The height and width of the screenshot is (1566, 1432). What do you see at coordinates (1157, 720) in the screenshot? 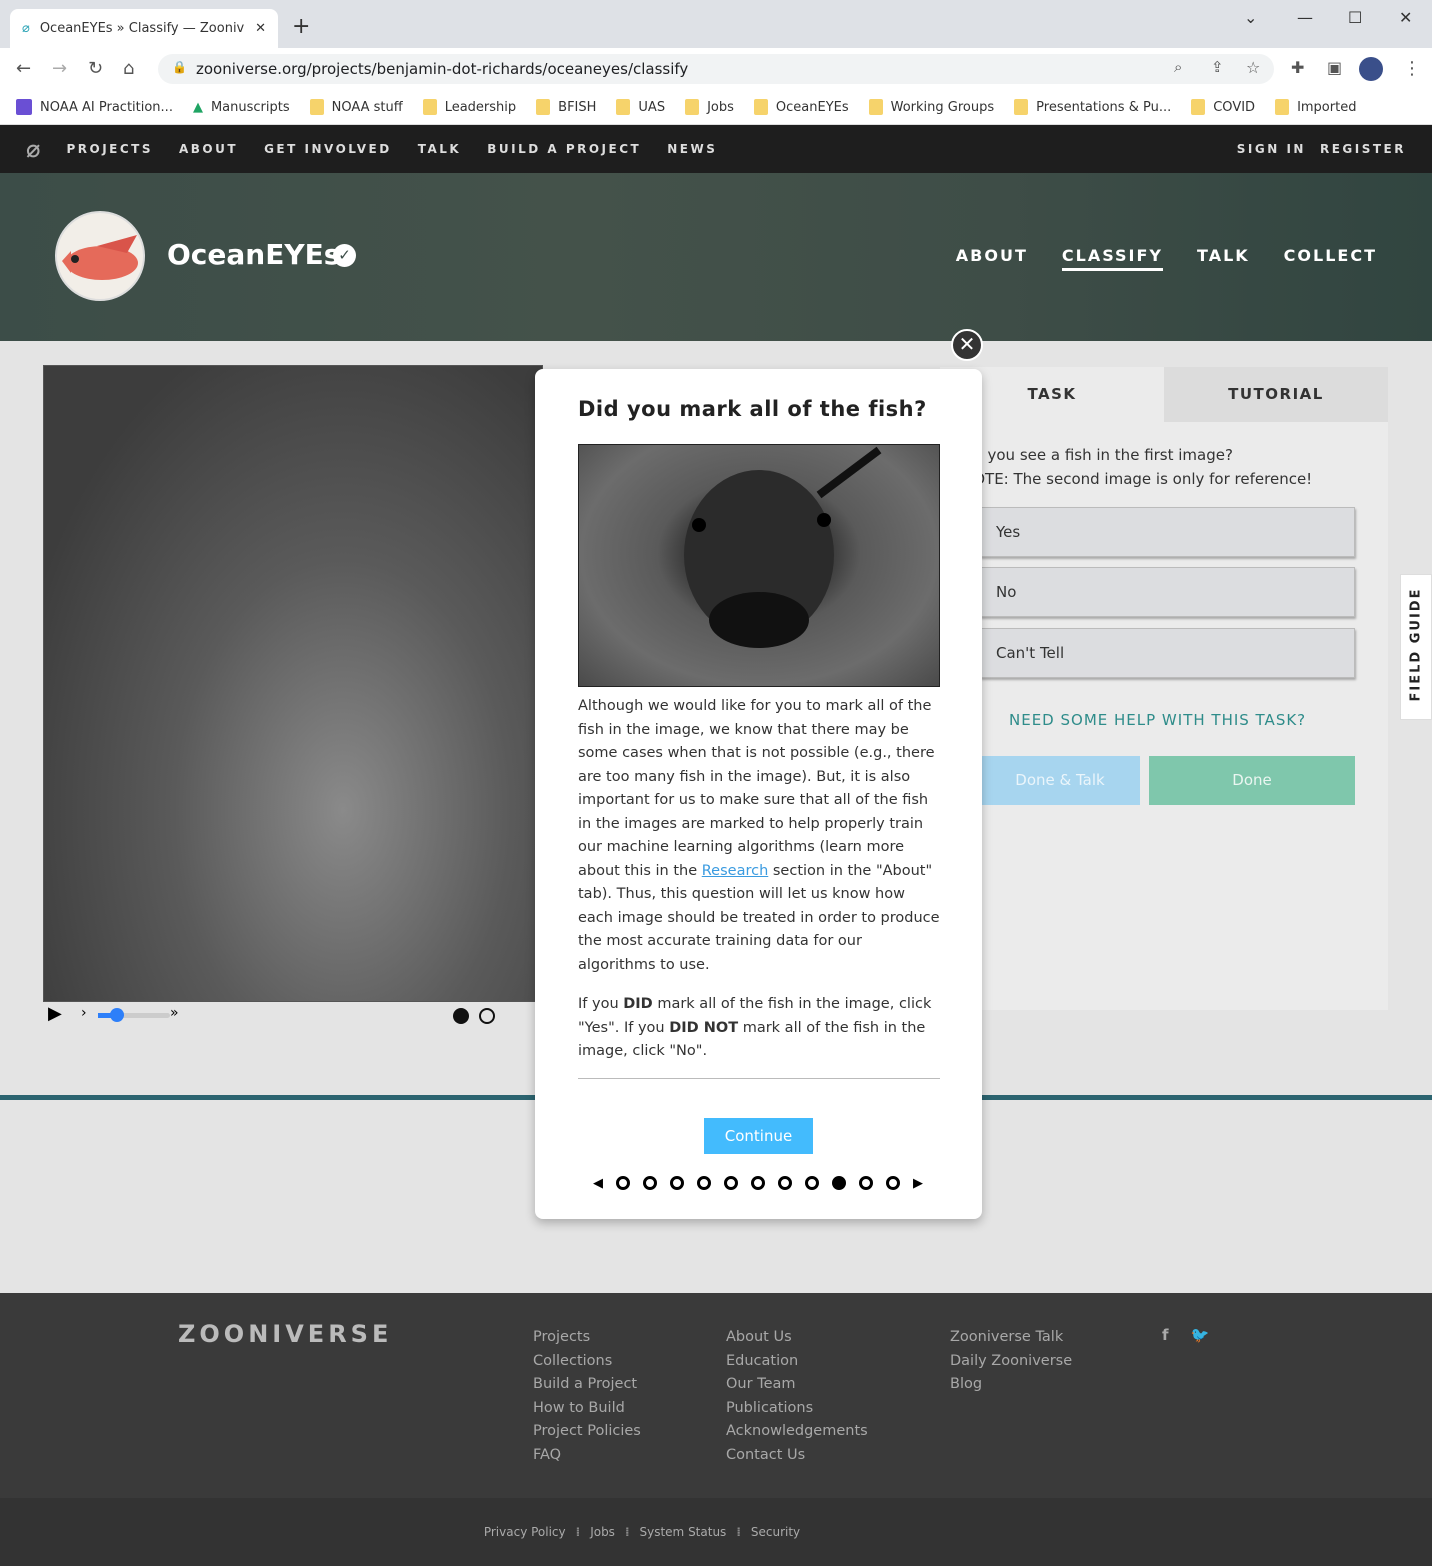
I see `help-link: NEED SOME HELP WITH THIS TASK?` at bounding box center [1157, 720].